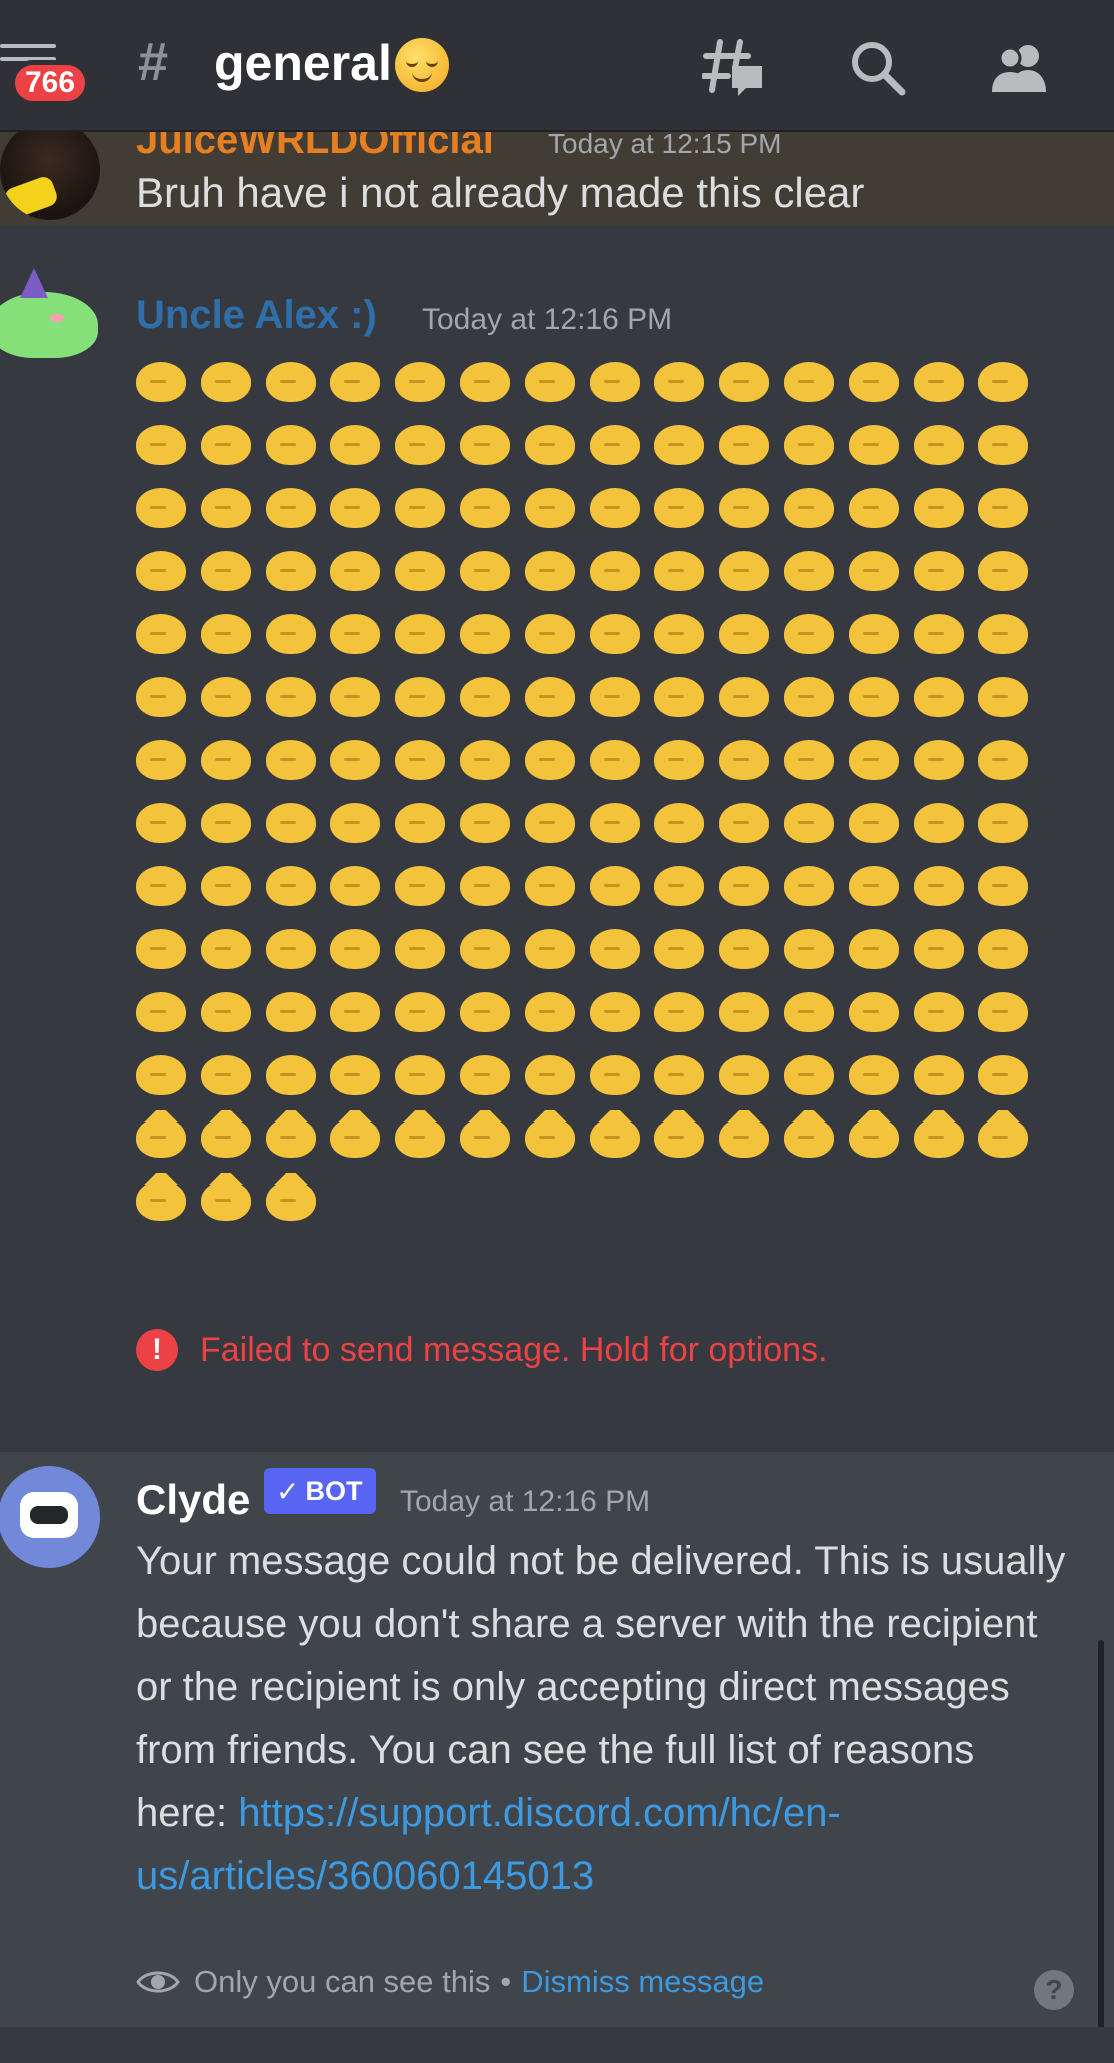  What do you see at coordinates (642, 1982) in the screenshot?
I see `dismiss-message-link: Dismiss message` at bounding box center [642, 1982].